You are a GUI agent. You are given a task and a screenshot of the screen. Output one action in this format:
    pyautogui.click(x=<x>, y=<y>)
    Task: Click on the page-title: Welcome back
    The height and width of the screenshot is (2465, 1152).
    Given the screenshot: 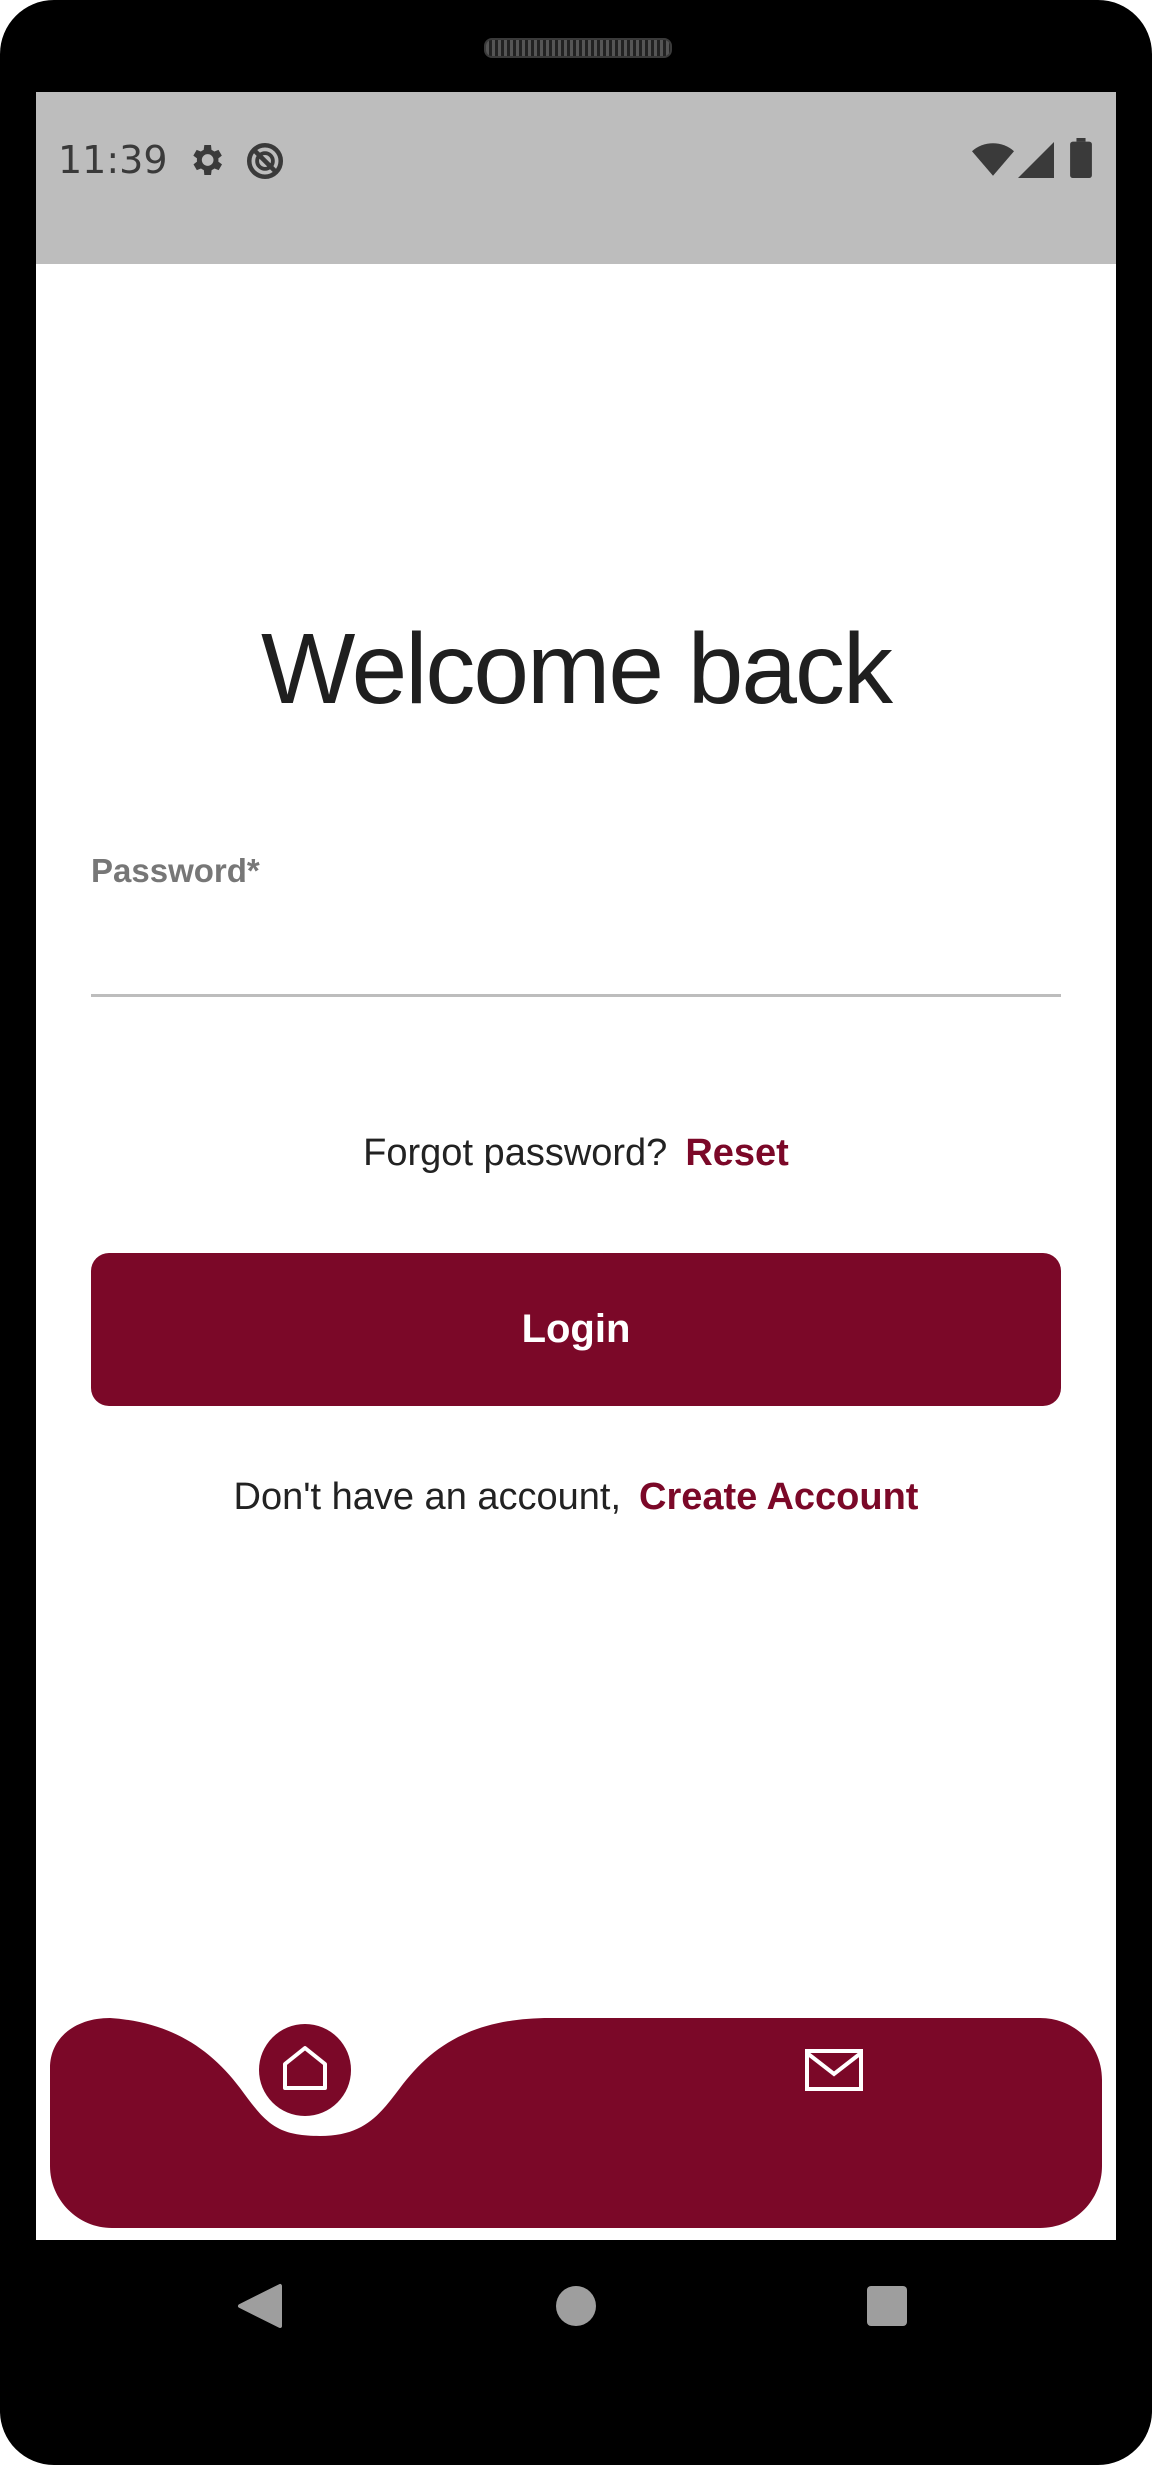 What is the action you would take?
    pyautogui.click(x=577, y=669)
    